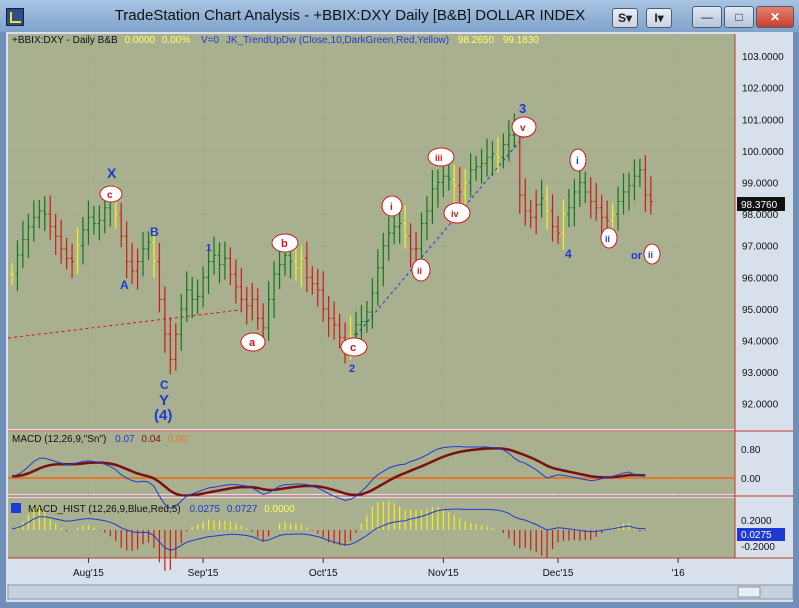 This screenshot has height=608, width=799. Describe the element at coordinates (760, 310) in the screenshot. I see `price-tick-label: 95.0000` at that location.